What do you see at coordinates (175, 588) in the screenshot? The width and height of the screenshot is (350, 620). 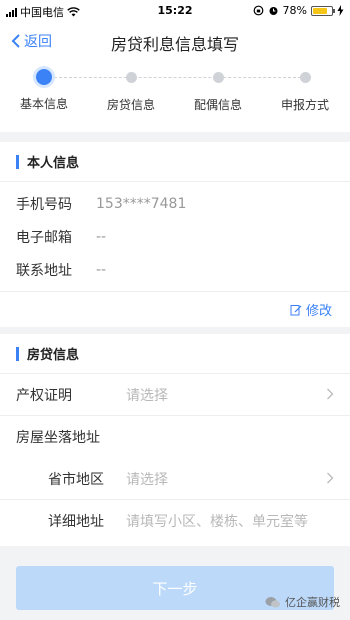 I see `next-step-label: 下一步` at bounding box center [175, 588].